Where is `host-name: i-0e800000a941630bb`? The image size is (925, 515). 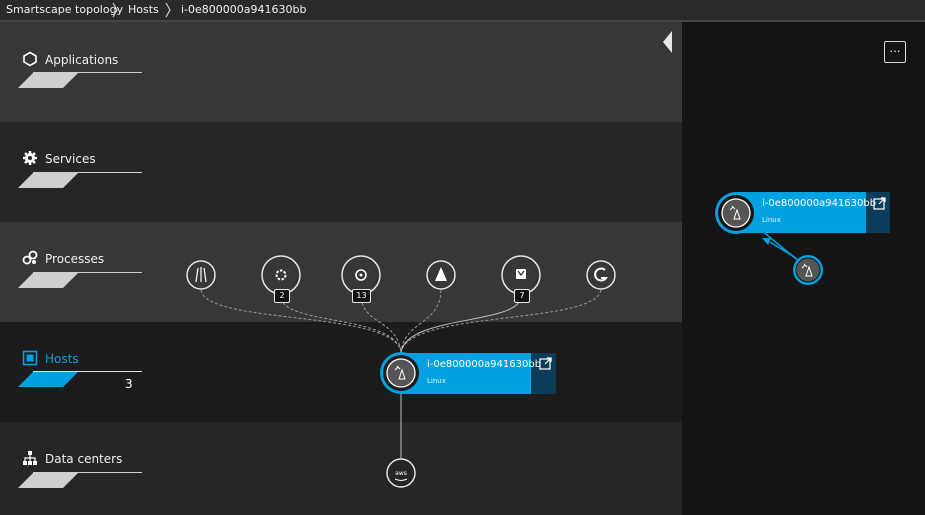
host-name: i-0e800000a941630bb is located at coordinates (484, 364).